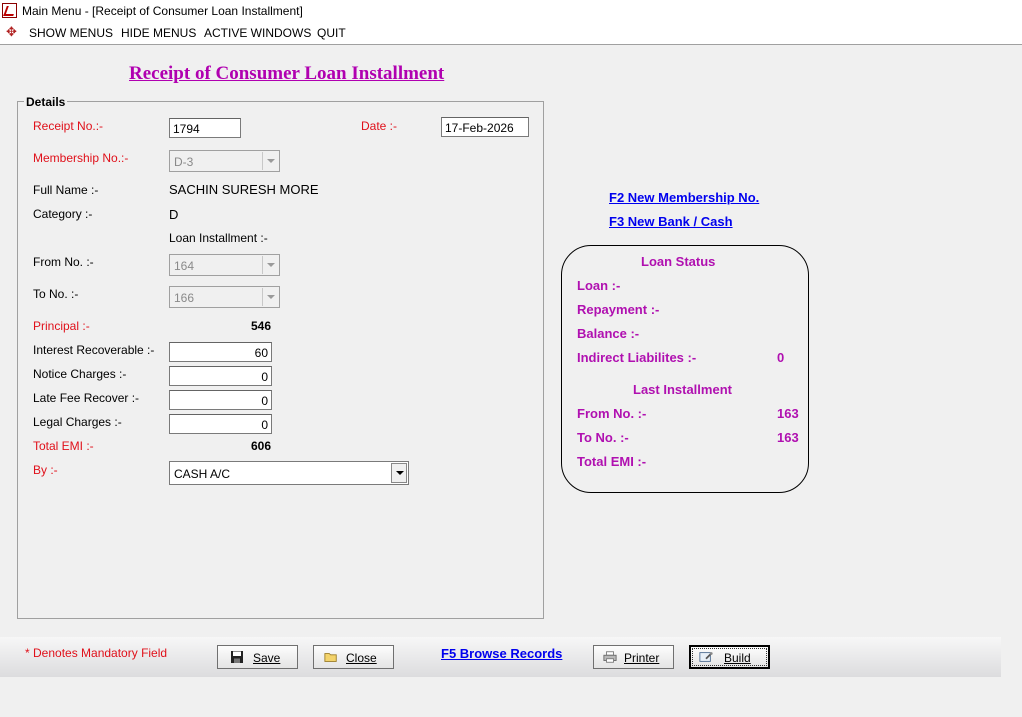 Image resolution: width=1022 pixels, height=717 pixels. I want to click on indirect-liabilities-value: 0, so click(781, 357).